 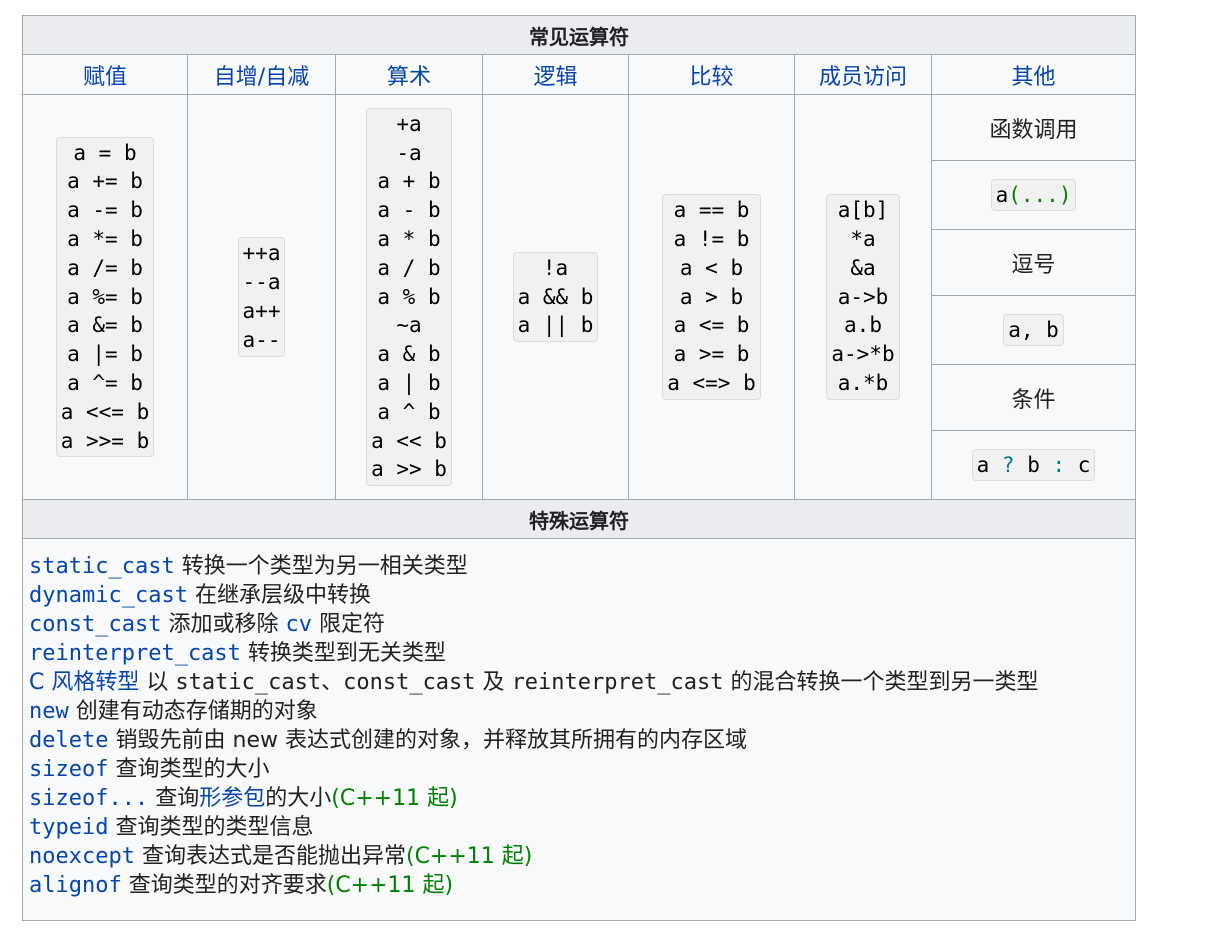 What do you see at coordinates (556, 268) in the screenshot?
I see `operator-line: !a` at bounding box center [556, 268].